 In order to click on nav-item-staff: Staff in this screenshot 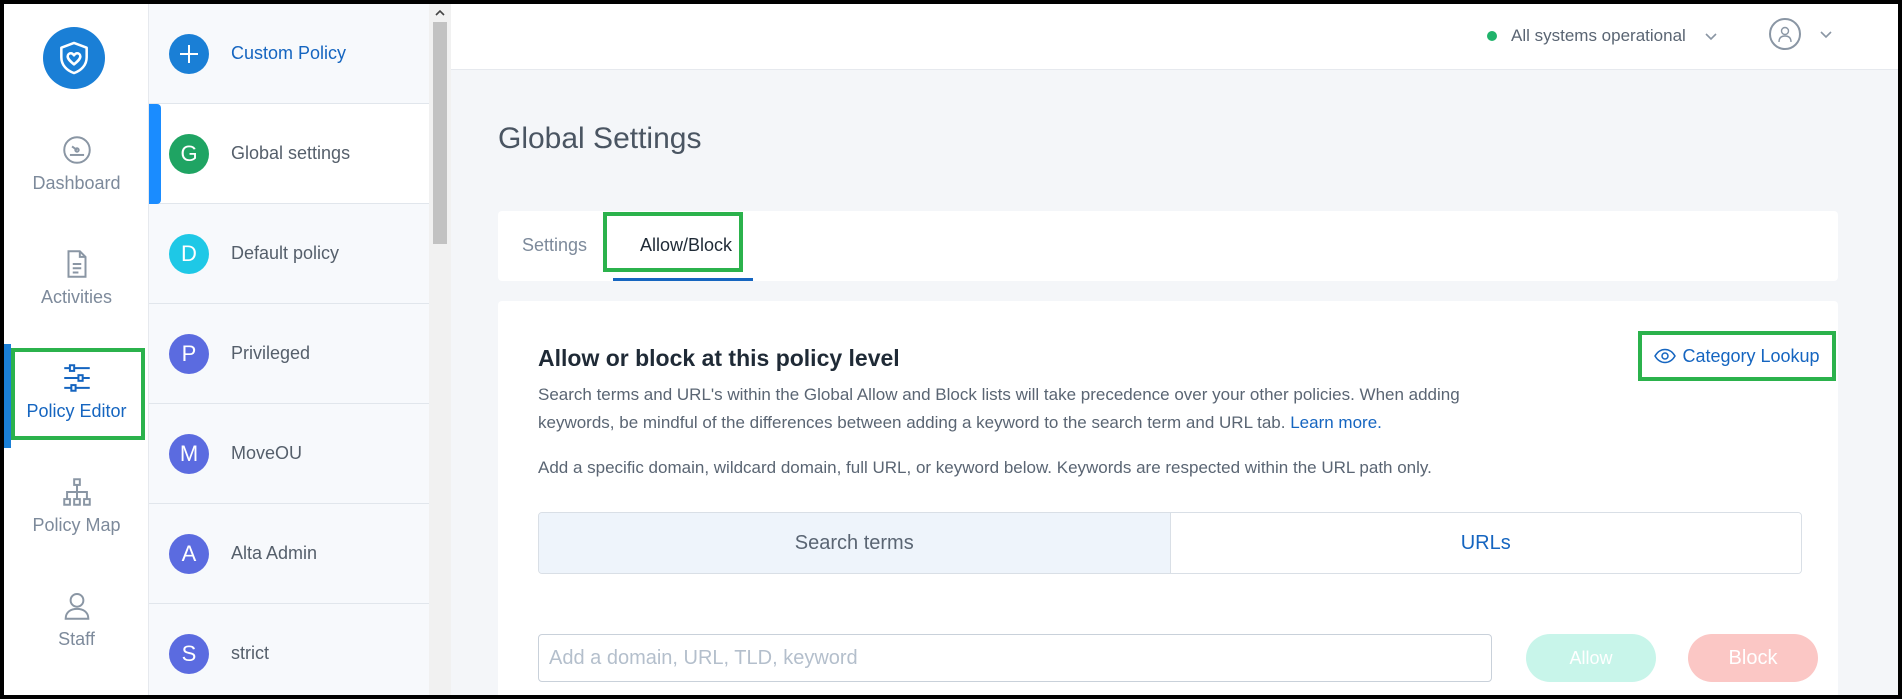, I will do `click(76, 619)`.